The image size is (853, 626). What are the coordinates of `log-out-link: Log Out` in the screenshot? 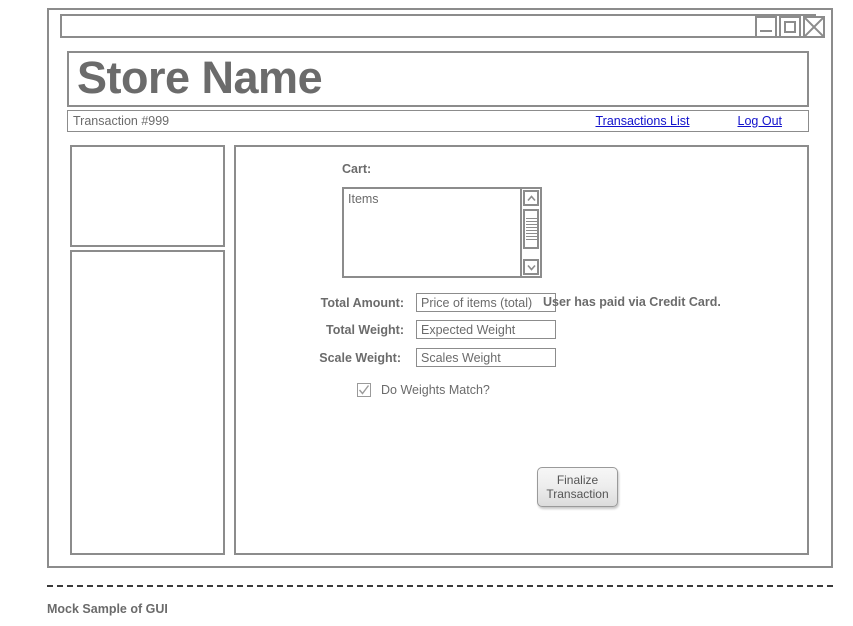 It's located at (760, 121).